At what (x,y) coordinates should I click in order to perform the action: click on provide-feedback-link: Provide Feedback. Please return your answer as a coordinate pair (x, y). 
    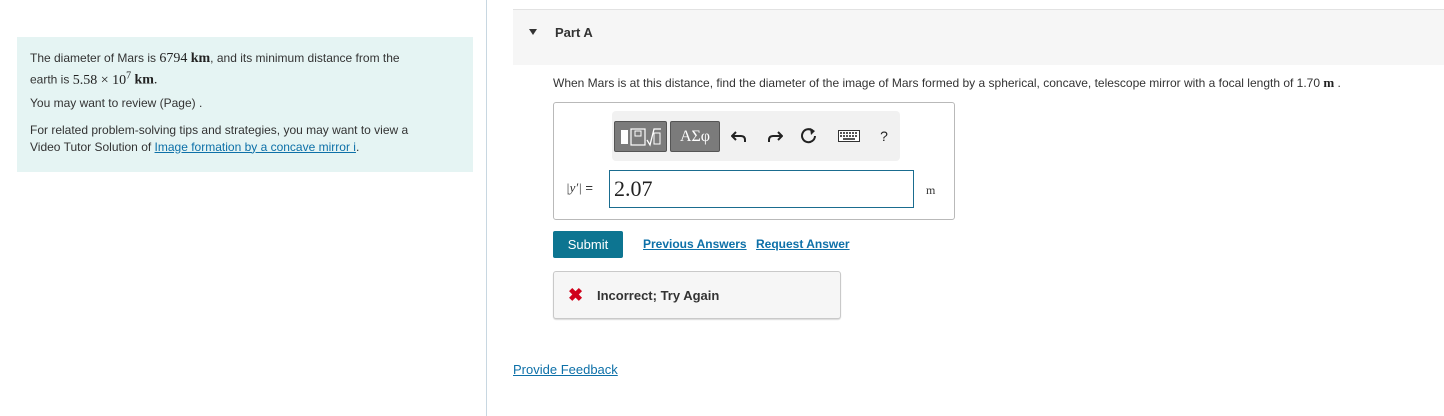
    Looking at the image, I should click on (565, 369).